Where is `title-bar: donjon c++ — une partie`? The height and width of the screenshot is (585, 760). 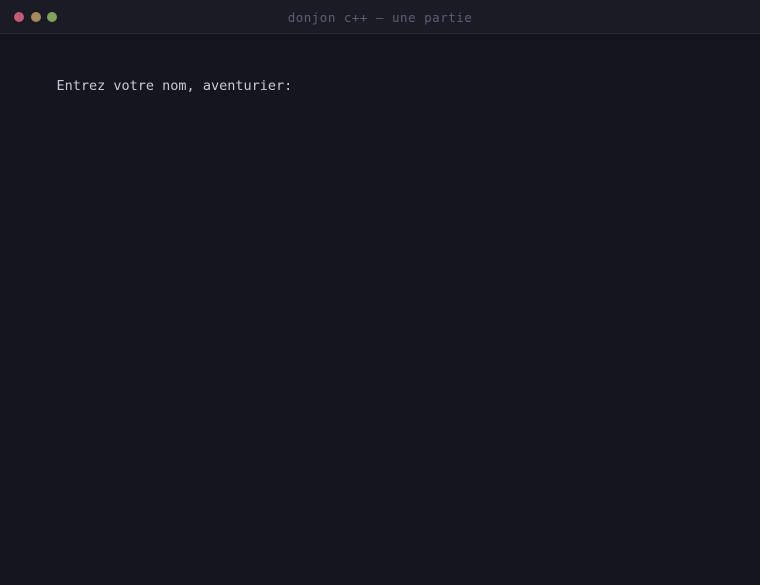 title-bar: donjon c++ — une partie is located at coordinates (380, 17).